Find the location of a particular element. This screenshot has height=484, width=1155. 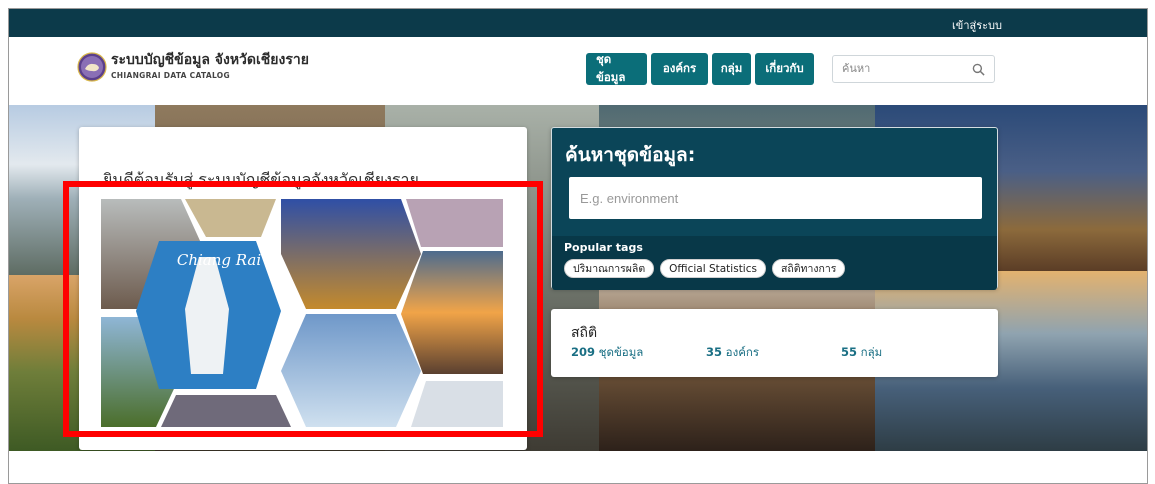

nav-about-button: เกี่ยวกับ is located at coordinates (784, 69).